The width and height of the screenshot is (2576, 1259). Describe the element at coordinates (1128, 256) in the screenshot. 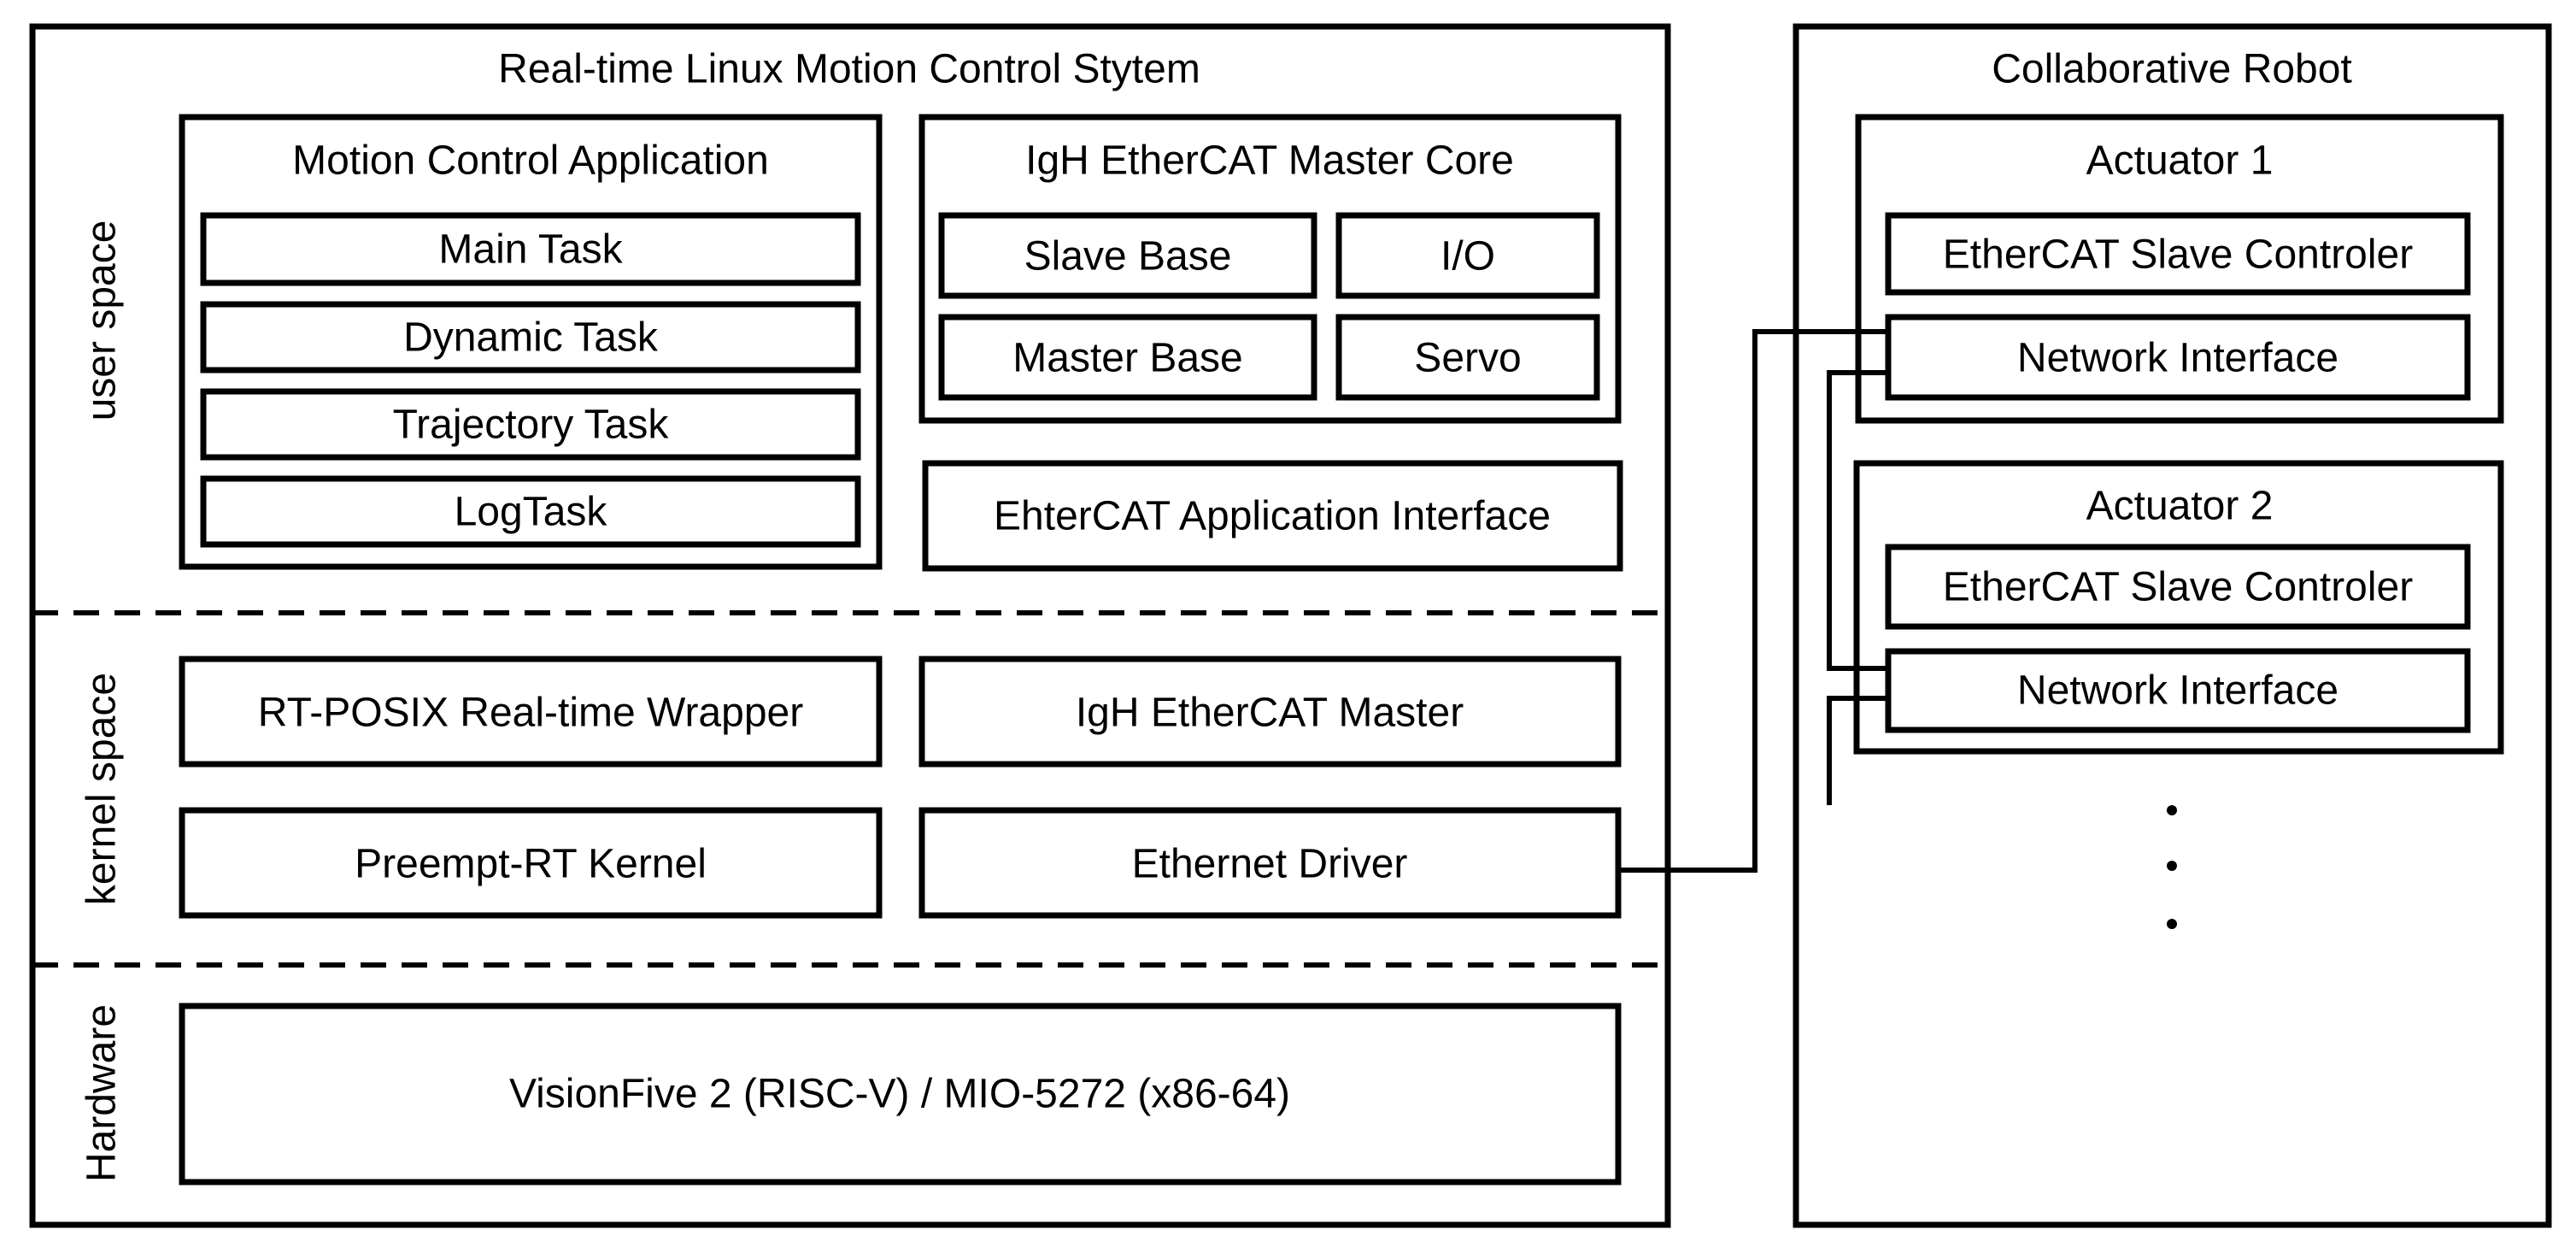

I see `slave-base: Slave Base` at that location.